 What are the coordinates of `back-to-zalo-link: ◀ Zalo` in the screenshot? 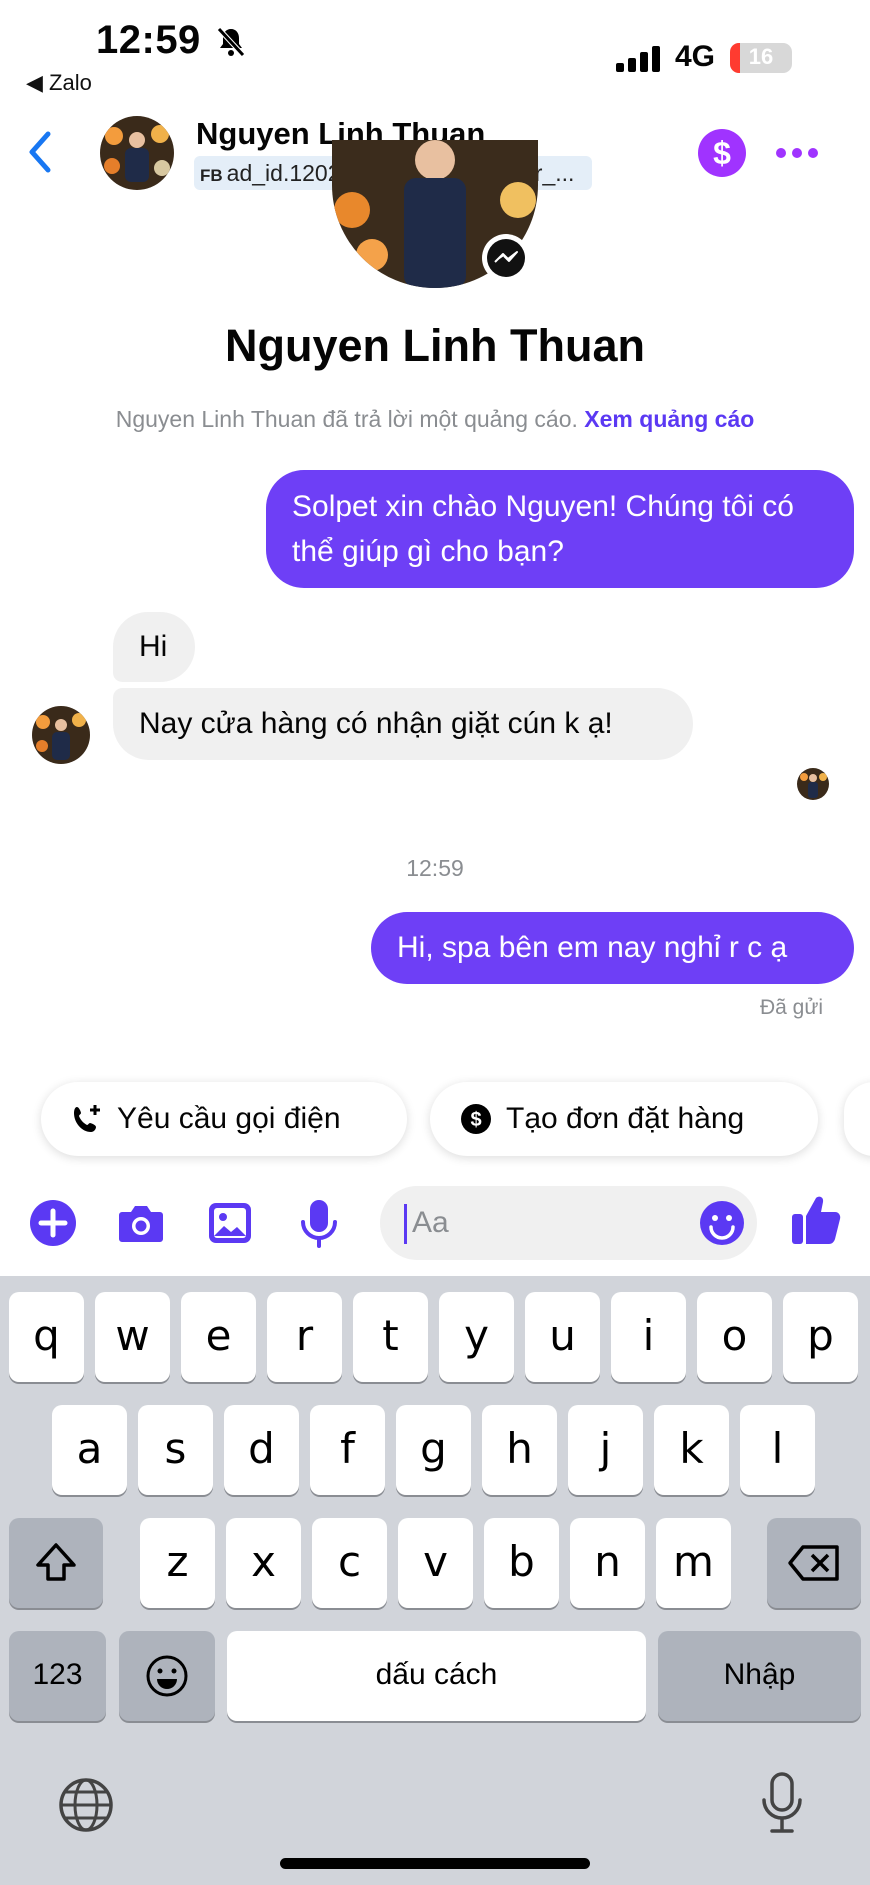 It's located at (59, 83).